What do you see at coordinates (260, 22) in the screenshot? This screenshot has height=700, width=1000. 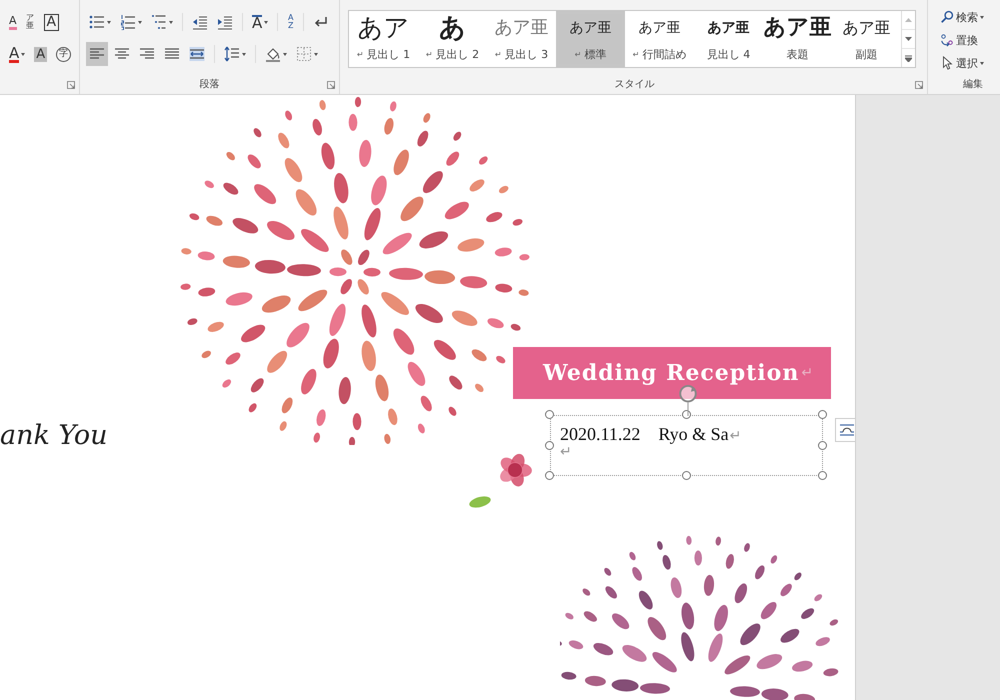 I see `text-direction-button: A` at bounding box center [260, 22].